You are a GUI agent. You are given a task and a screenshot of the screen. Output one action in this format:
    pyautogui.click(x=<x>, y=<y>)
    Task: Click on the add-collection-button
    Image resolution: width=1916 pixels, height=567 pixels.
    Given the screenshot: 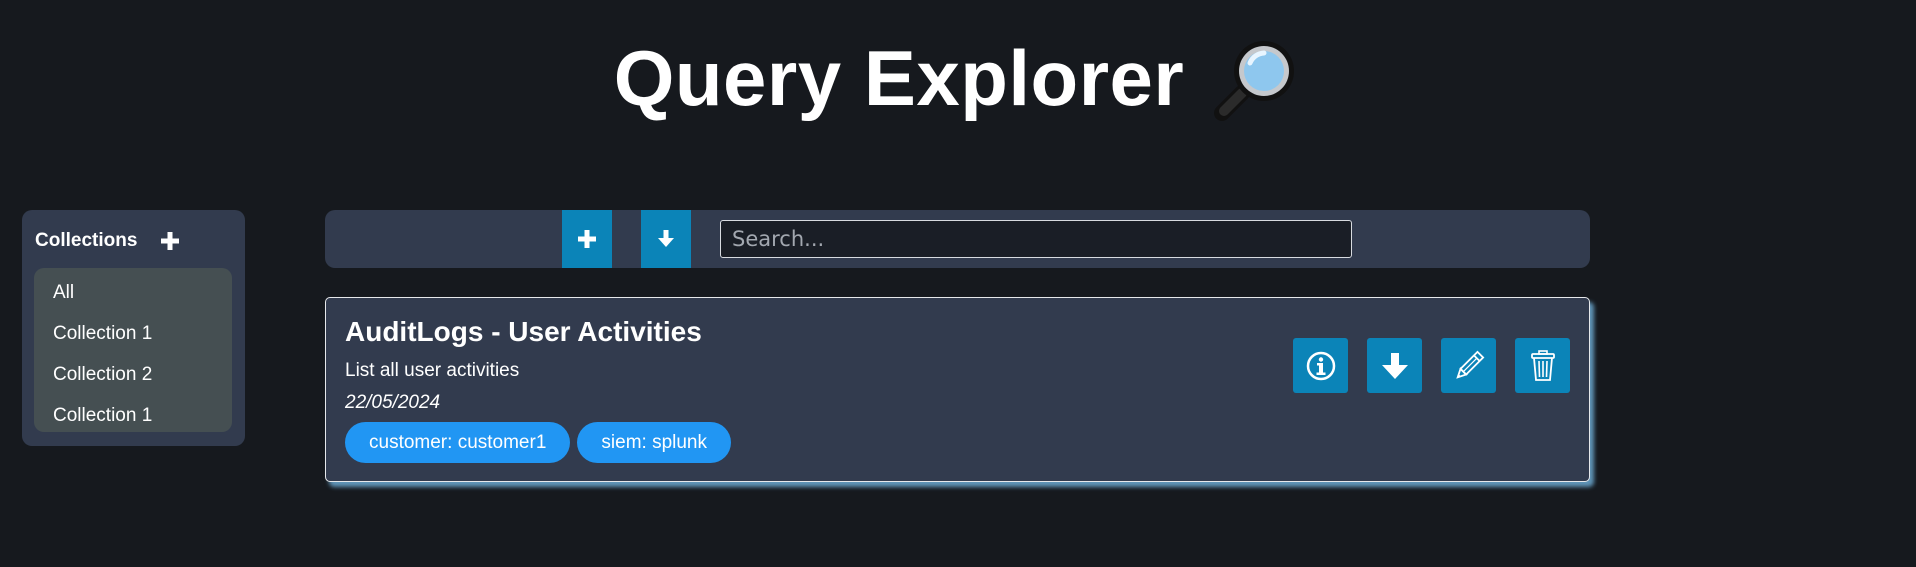 What is the action you would take?
    pyautogui.click(x=170, y=241)
    